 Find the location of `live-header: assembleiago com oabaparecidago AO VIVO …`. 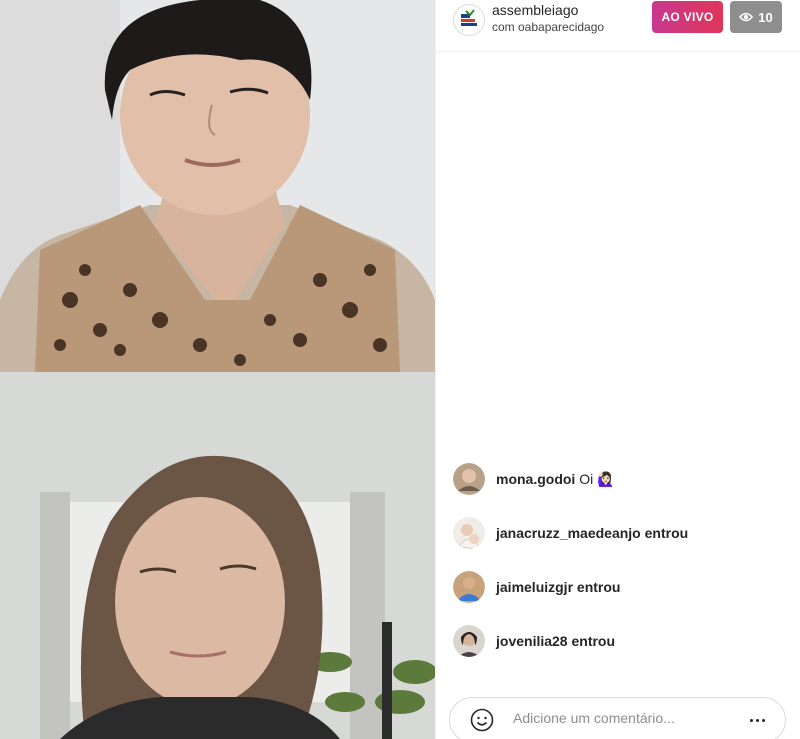

live-header: assembleiago com oabaparecidago AO VIVO … is located at coordinates (618, 26).